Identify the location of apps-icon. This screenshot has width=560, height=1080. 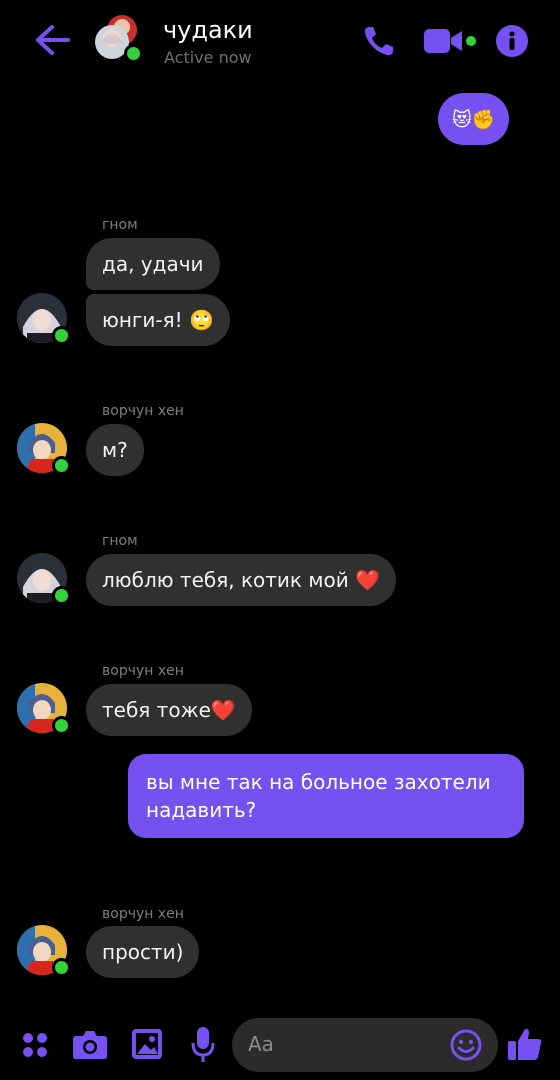
(35, 1045).